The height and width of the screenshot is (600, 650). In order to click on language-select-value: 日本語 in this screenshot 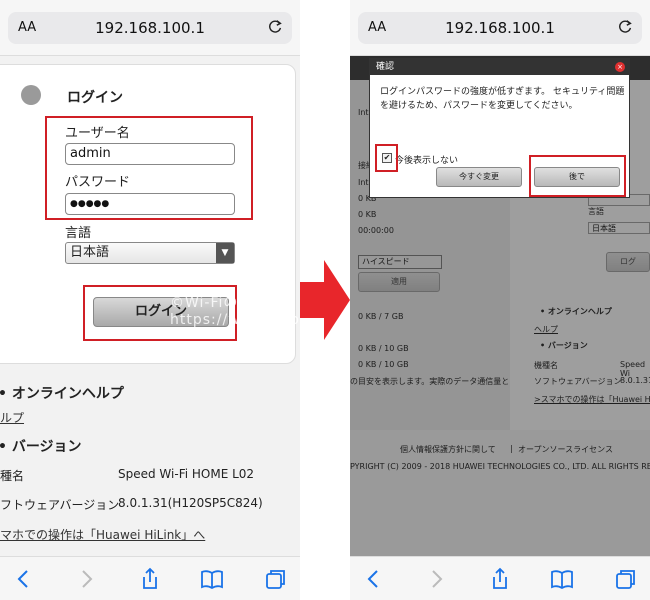, I will do `click(90, 252)`.